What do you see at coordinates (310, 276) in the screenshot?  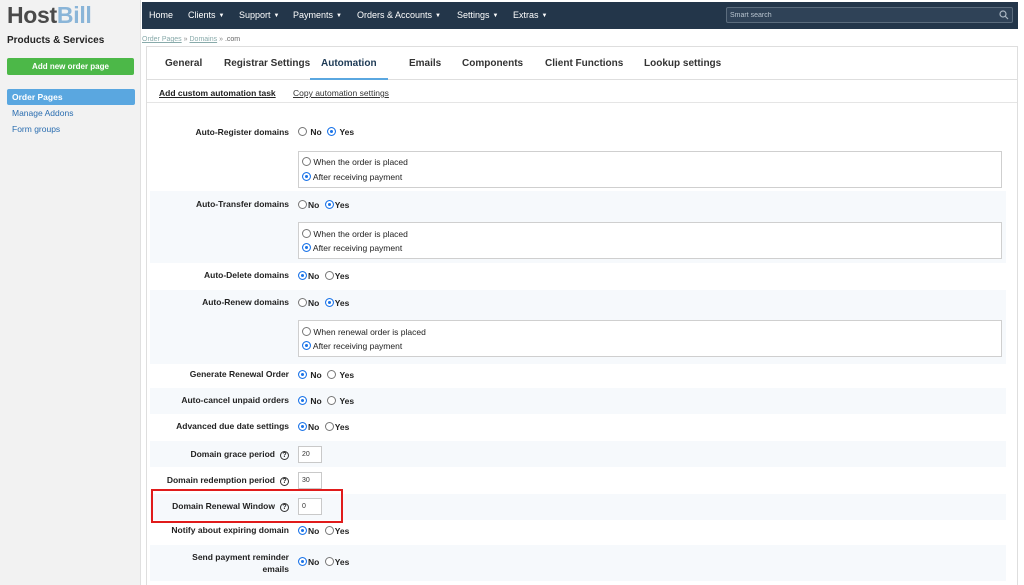 I see `auto-delete-no-option: No` at bounding box center [310, 276].